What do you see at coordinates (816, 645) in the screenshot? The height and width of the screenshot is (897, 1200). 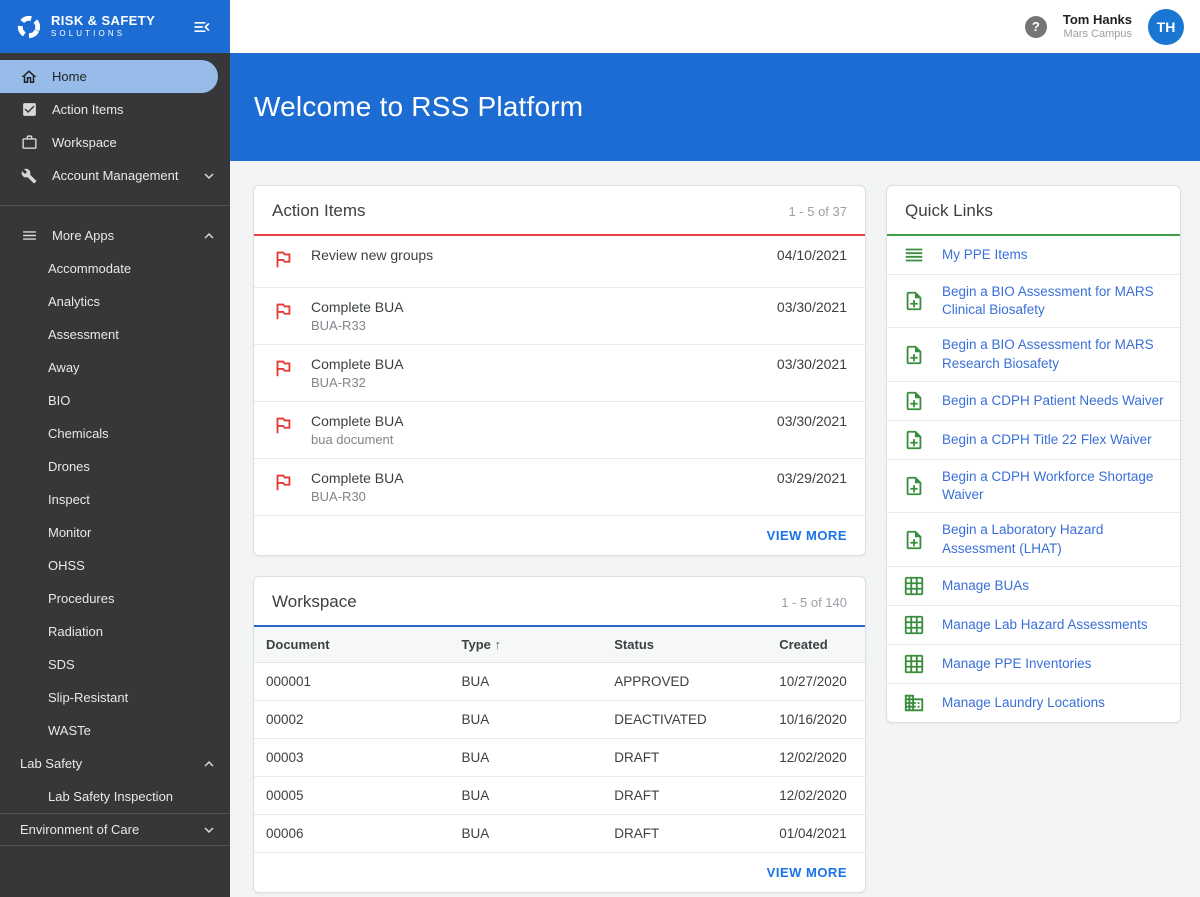 I see `column-header-created: Created` at bounding box center [816, 645].